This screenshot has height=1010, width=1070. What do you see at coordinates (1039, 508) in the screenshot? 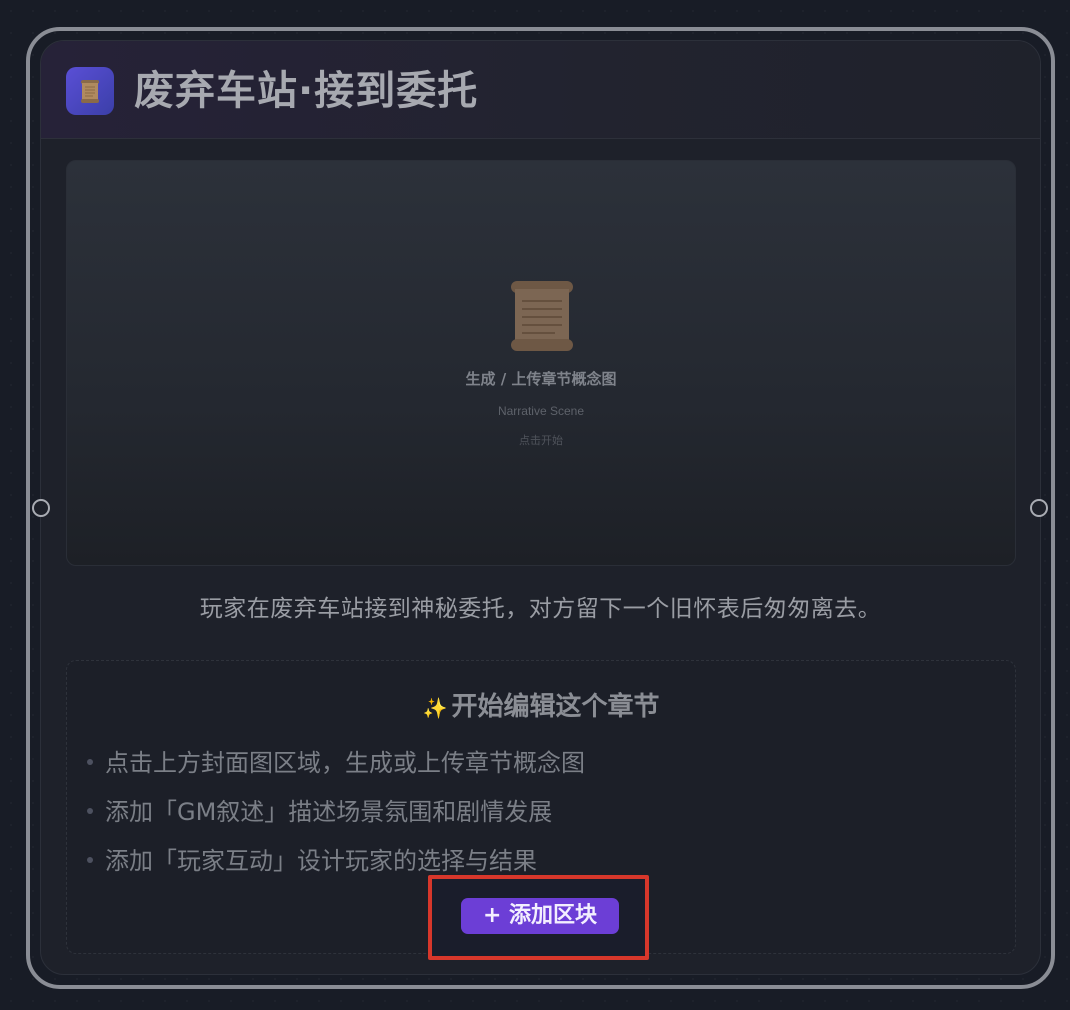
I see `output-port-handle` at bounding box center [1039, 508].